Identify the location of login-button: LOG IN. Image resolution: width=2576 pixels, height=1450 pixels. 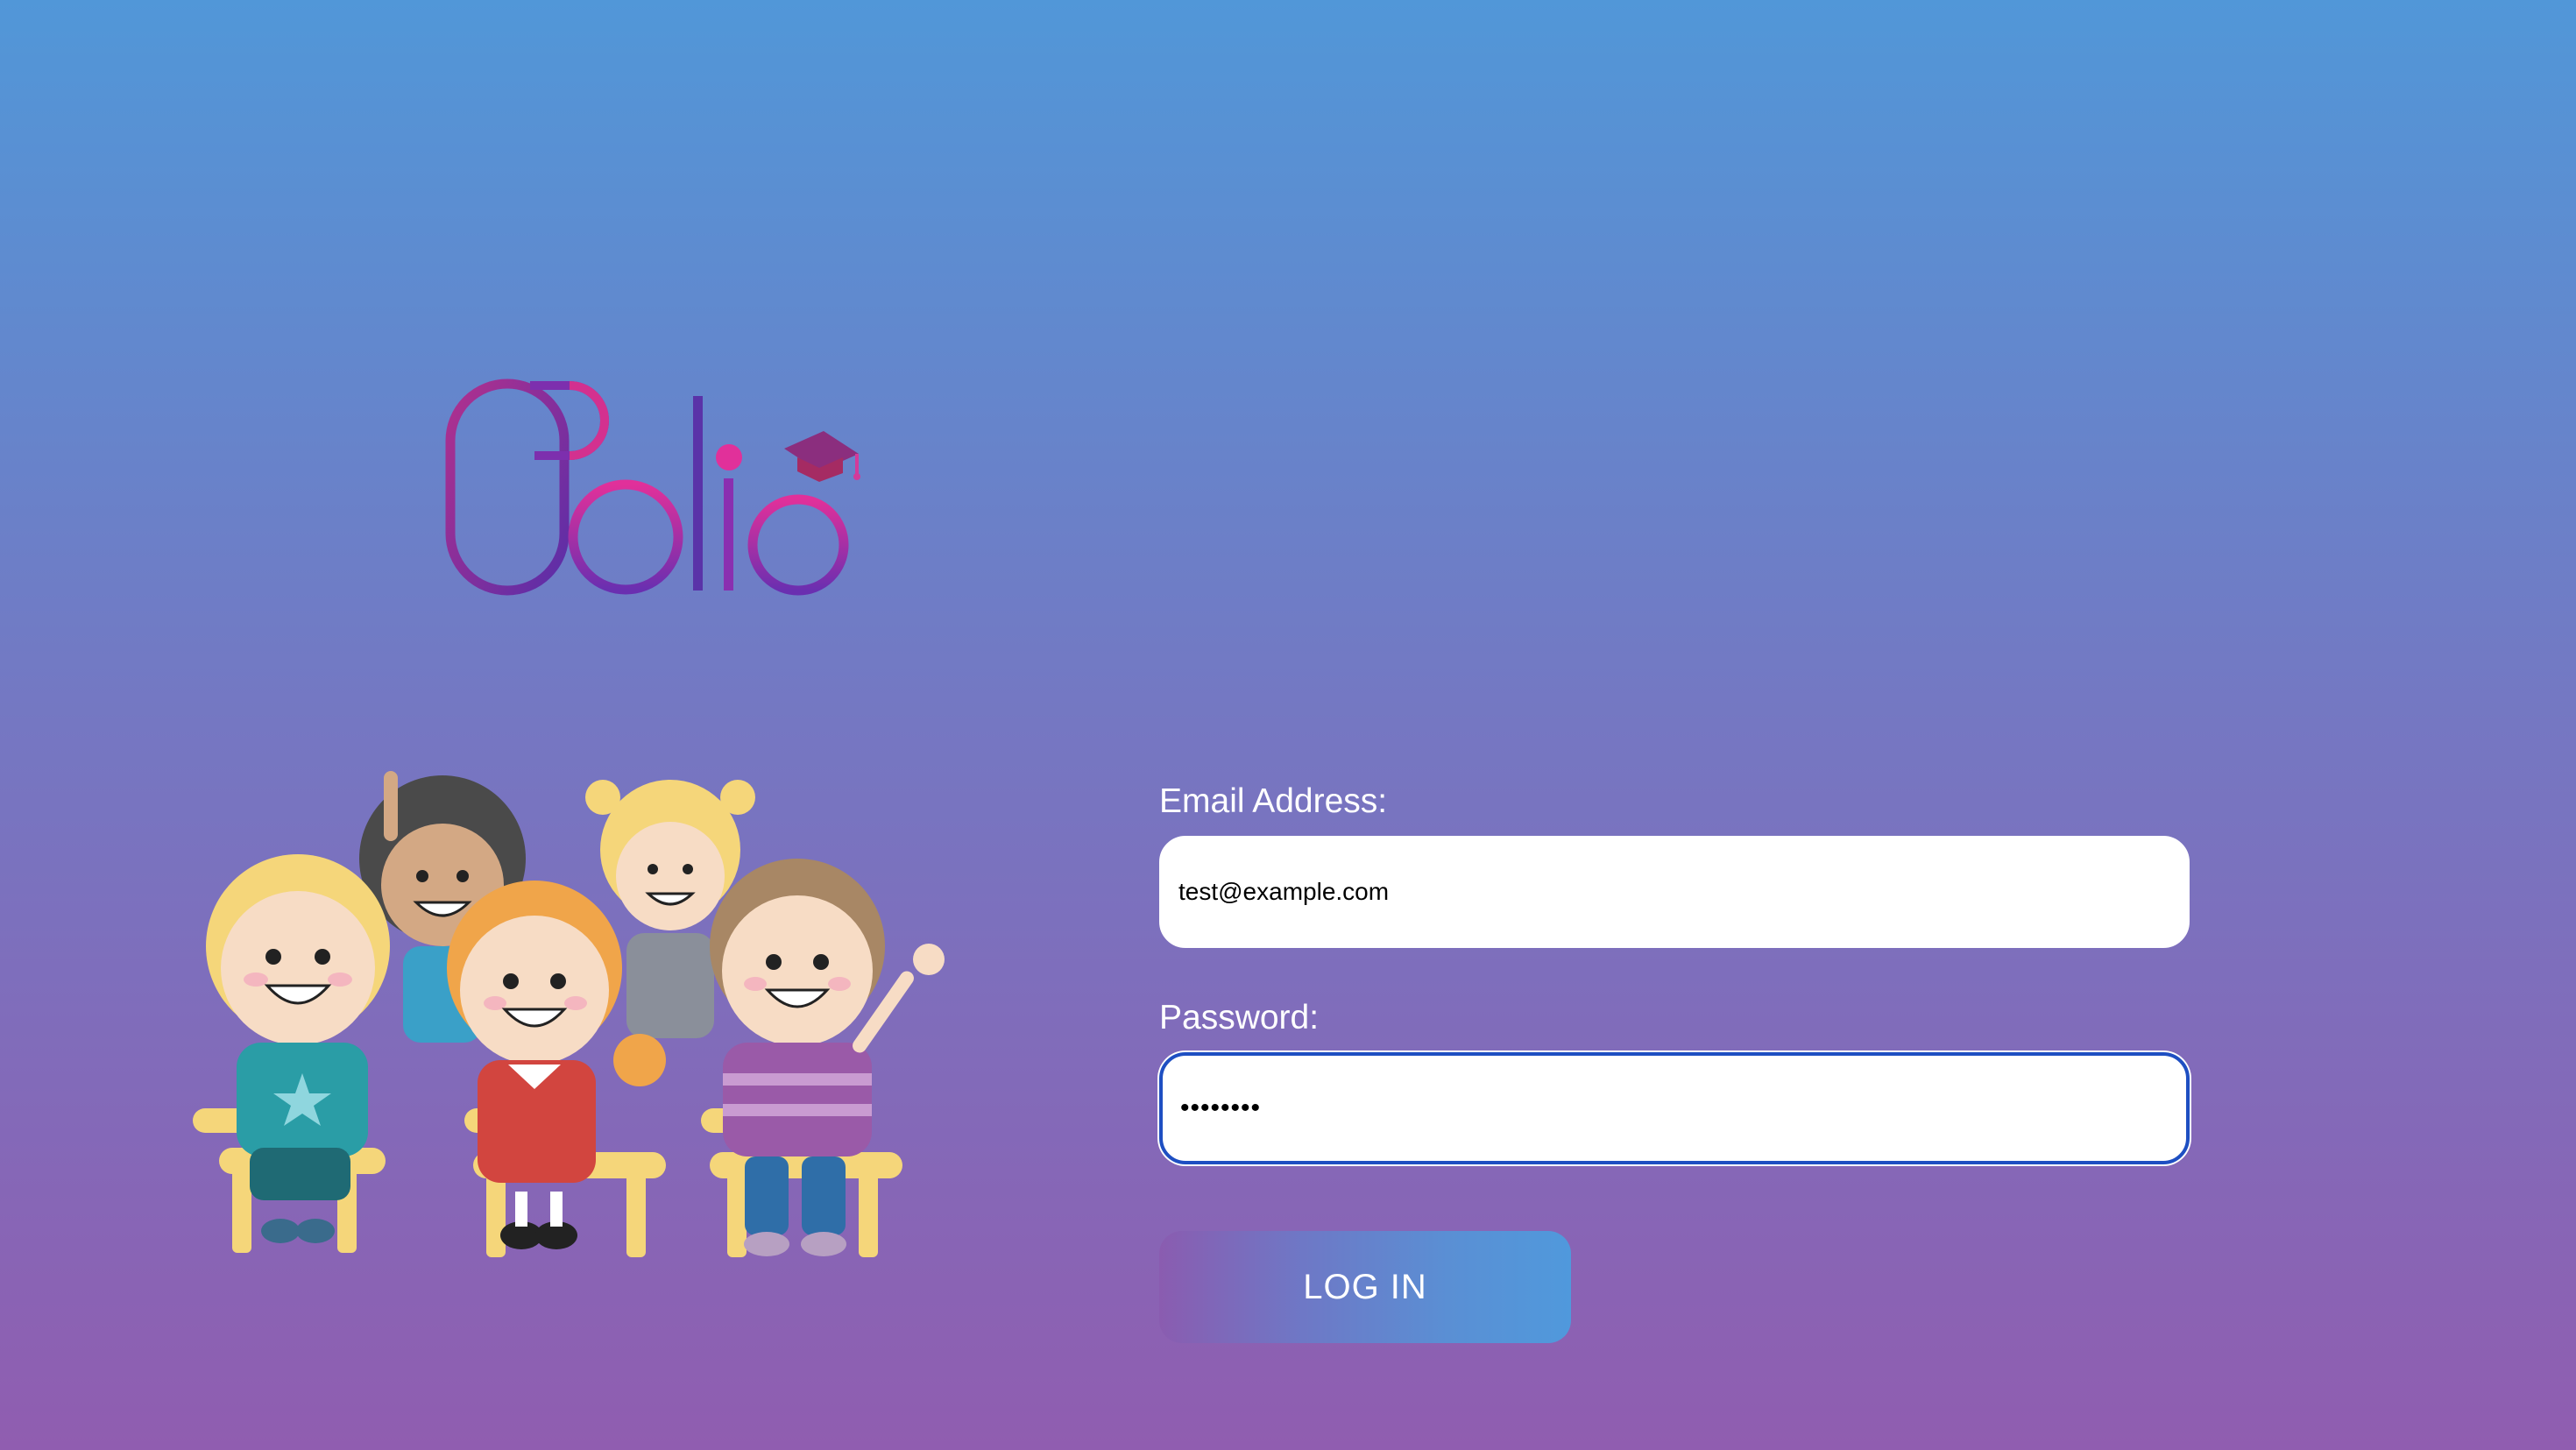
(1365, 1287).